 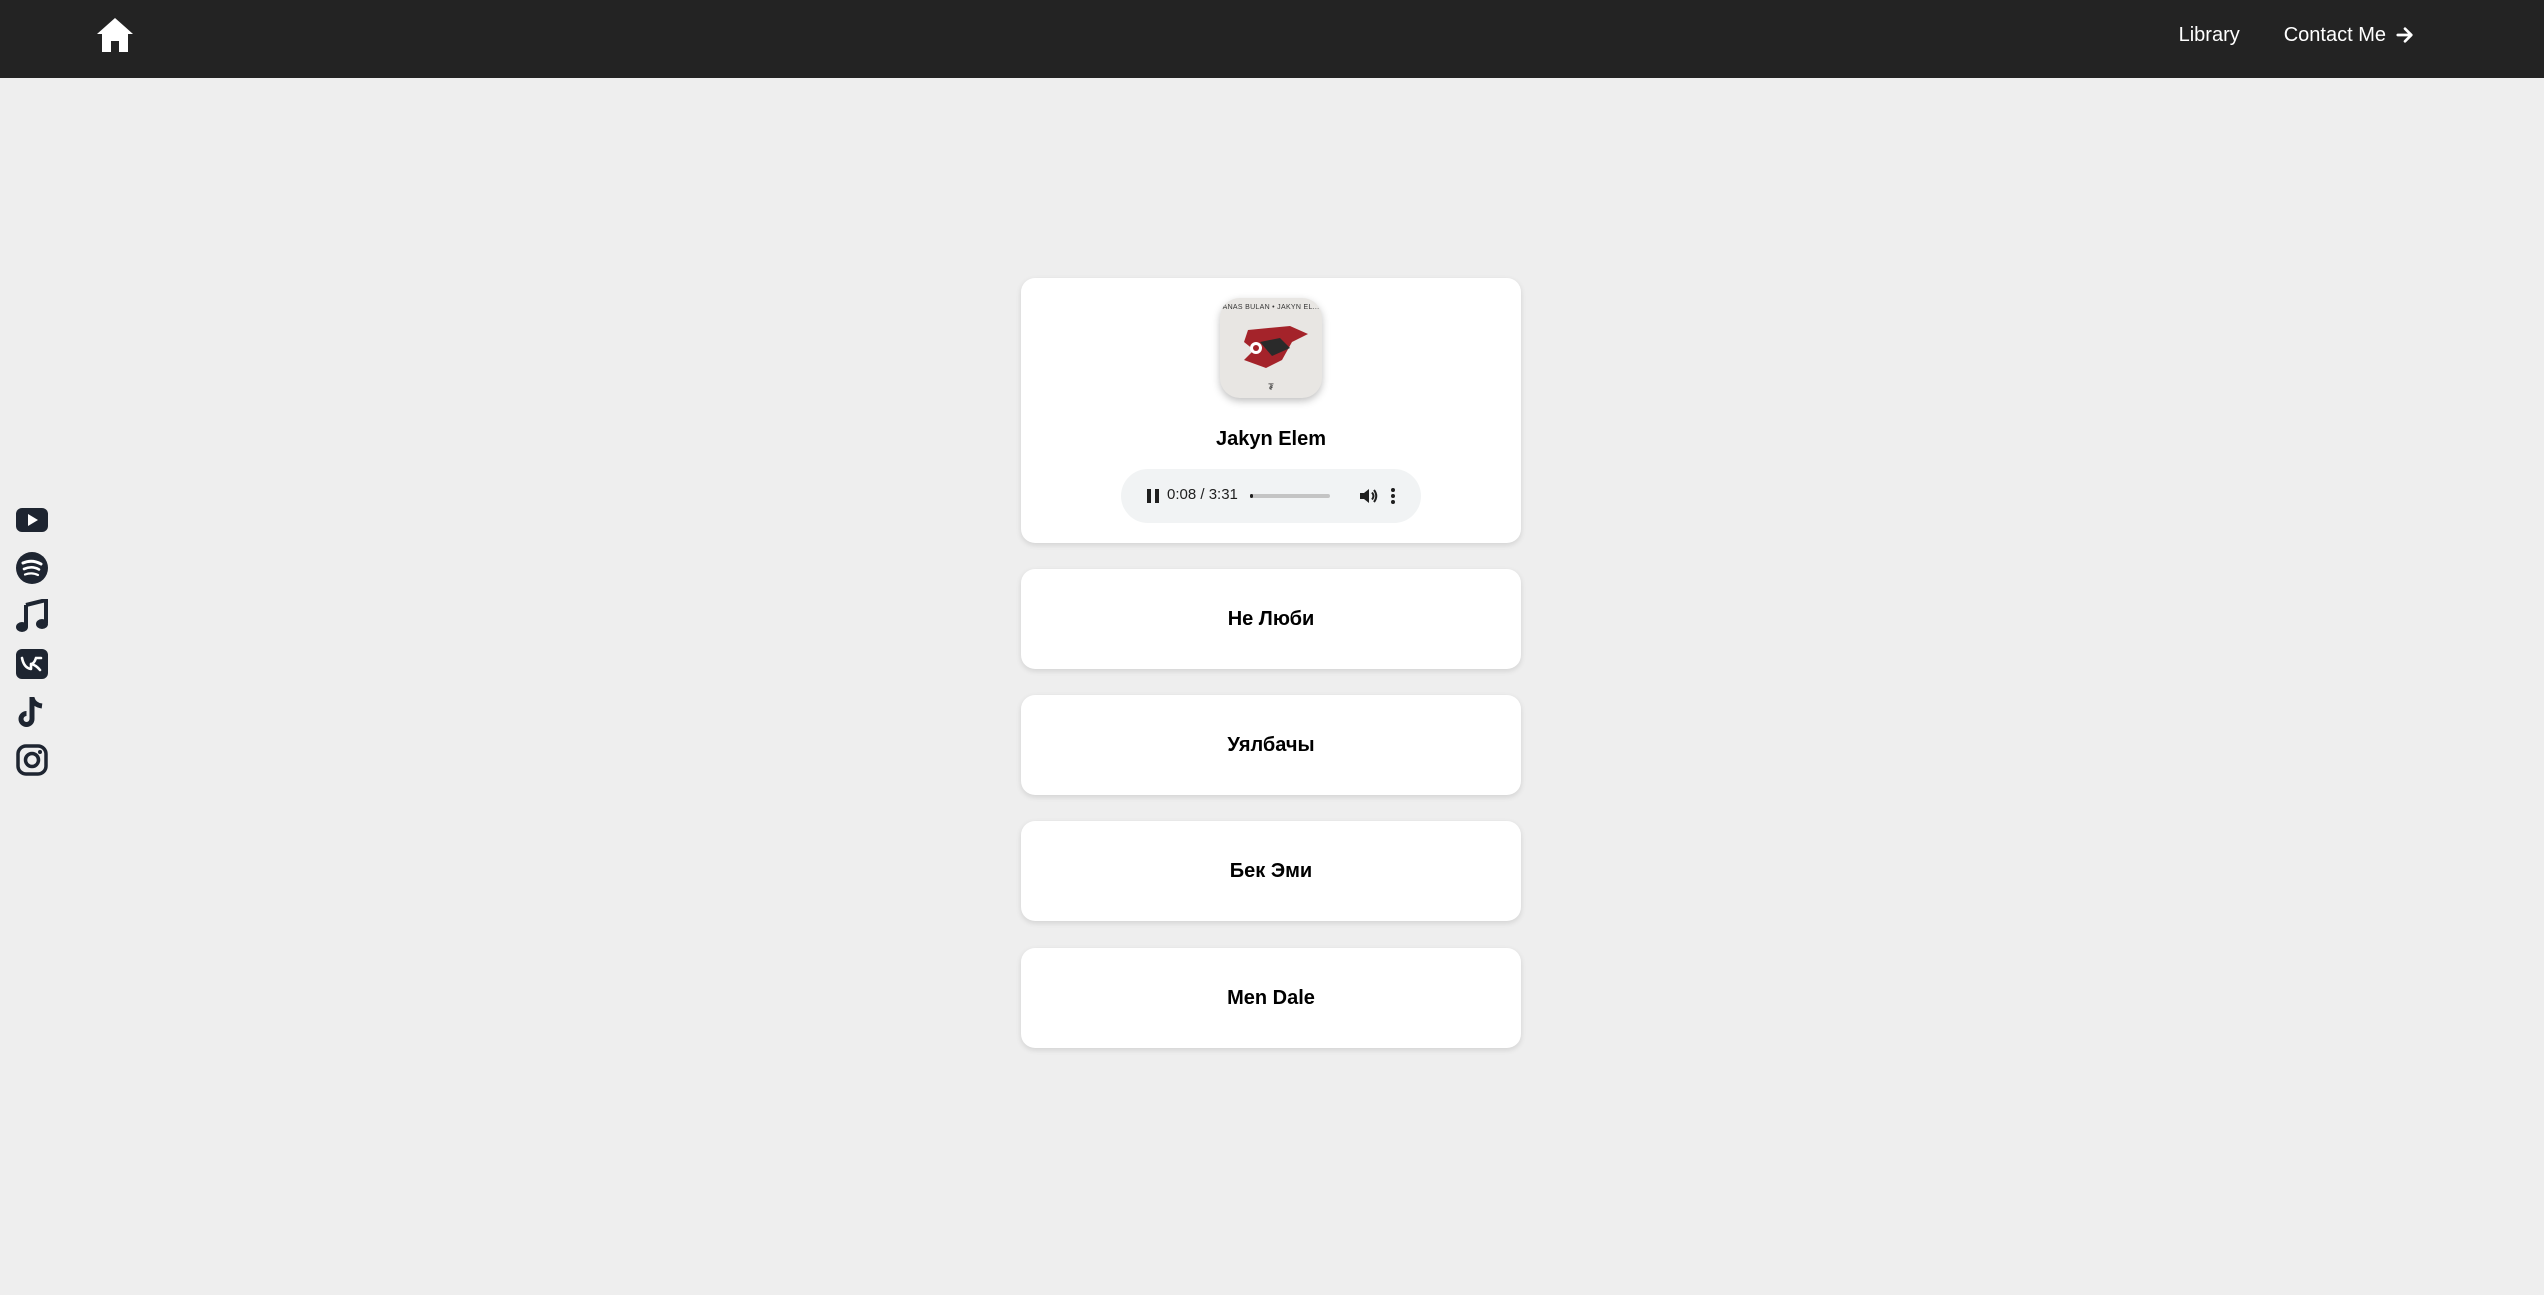 I want to click on time-display: 0:08 / 3:31, so click(x=1202, y=494).